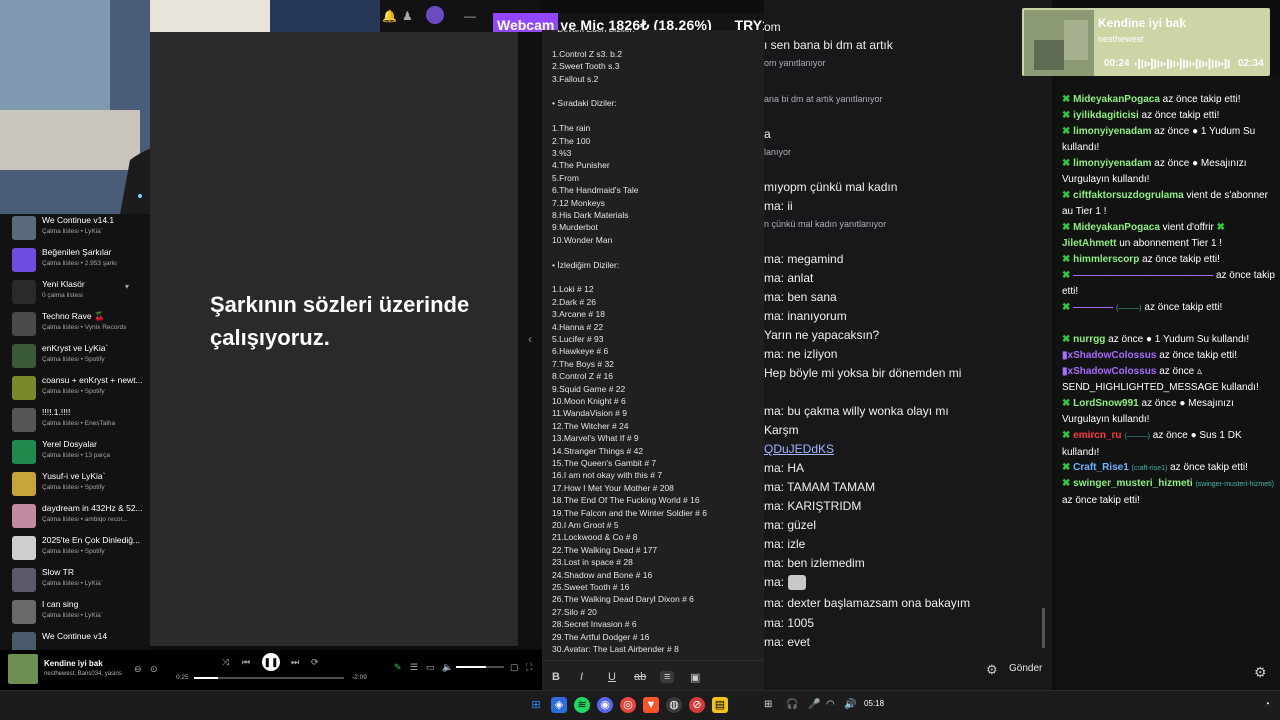  Describe the element at coordinates (1267, 704) in the screenshot. I see `notifications-icon: ◔` at that location.